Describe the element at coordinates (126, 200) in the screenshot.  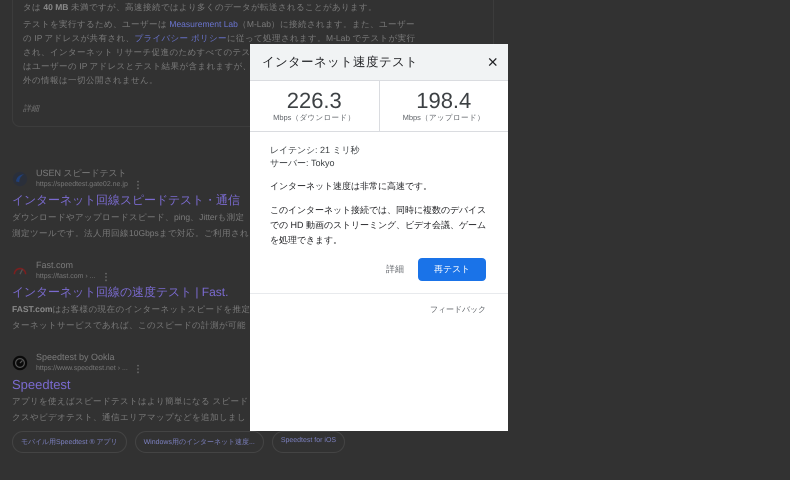
I see `result-title-link: インターネット回線スピードテスト・通信` at that location.